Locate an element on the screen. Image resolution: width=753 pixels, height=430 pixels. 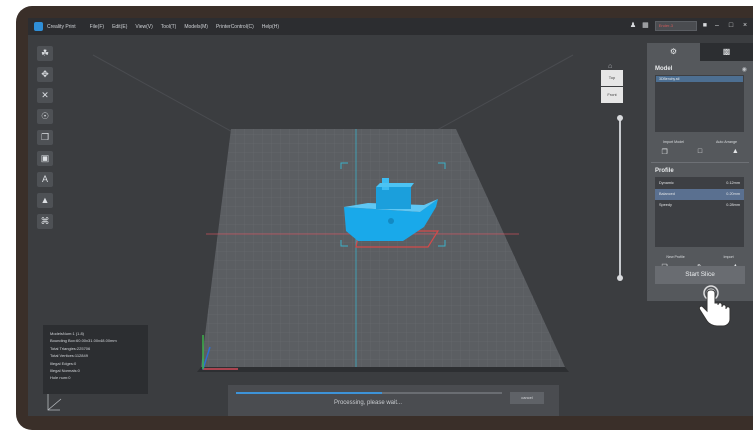
profile-row-speedy: Speedy 0.28mm is located at coordinates (699, 205).